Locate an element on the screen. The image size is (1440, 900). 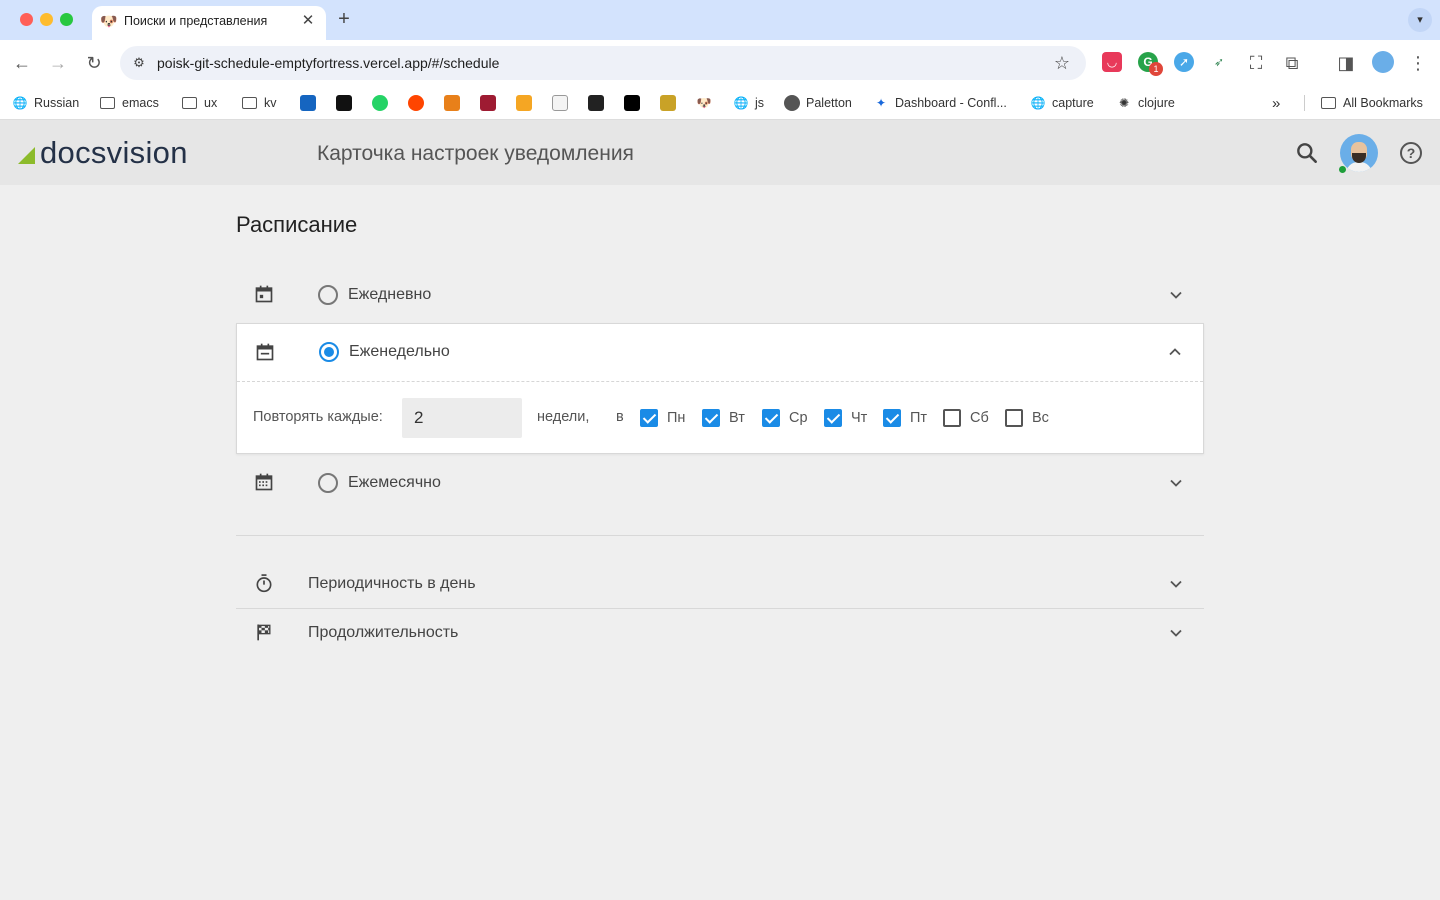
monthly-radio is located at coordinates (328, 483).